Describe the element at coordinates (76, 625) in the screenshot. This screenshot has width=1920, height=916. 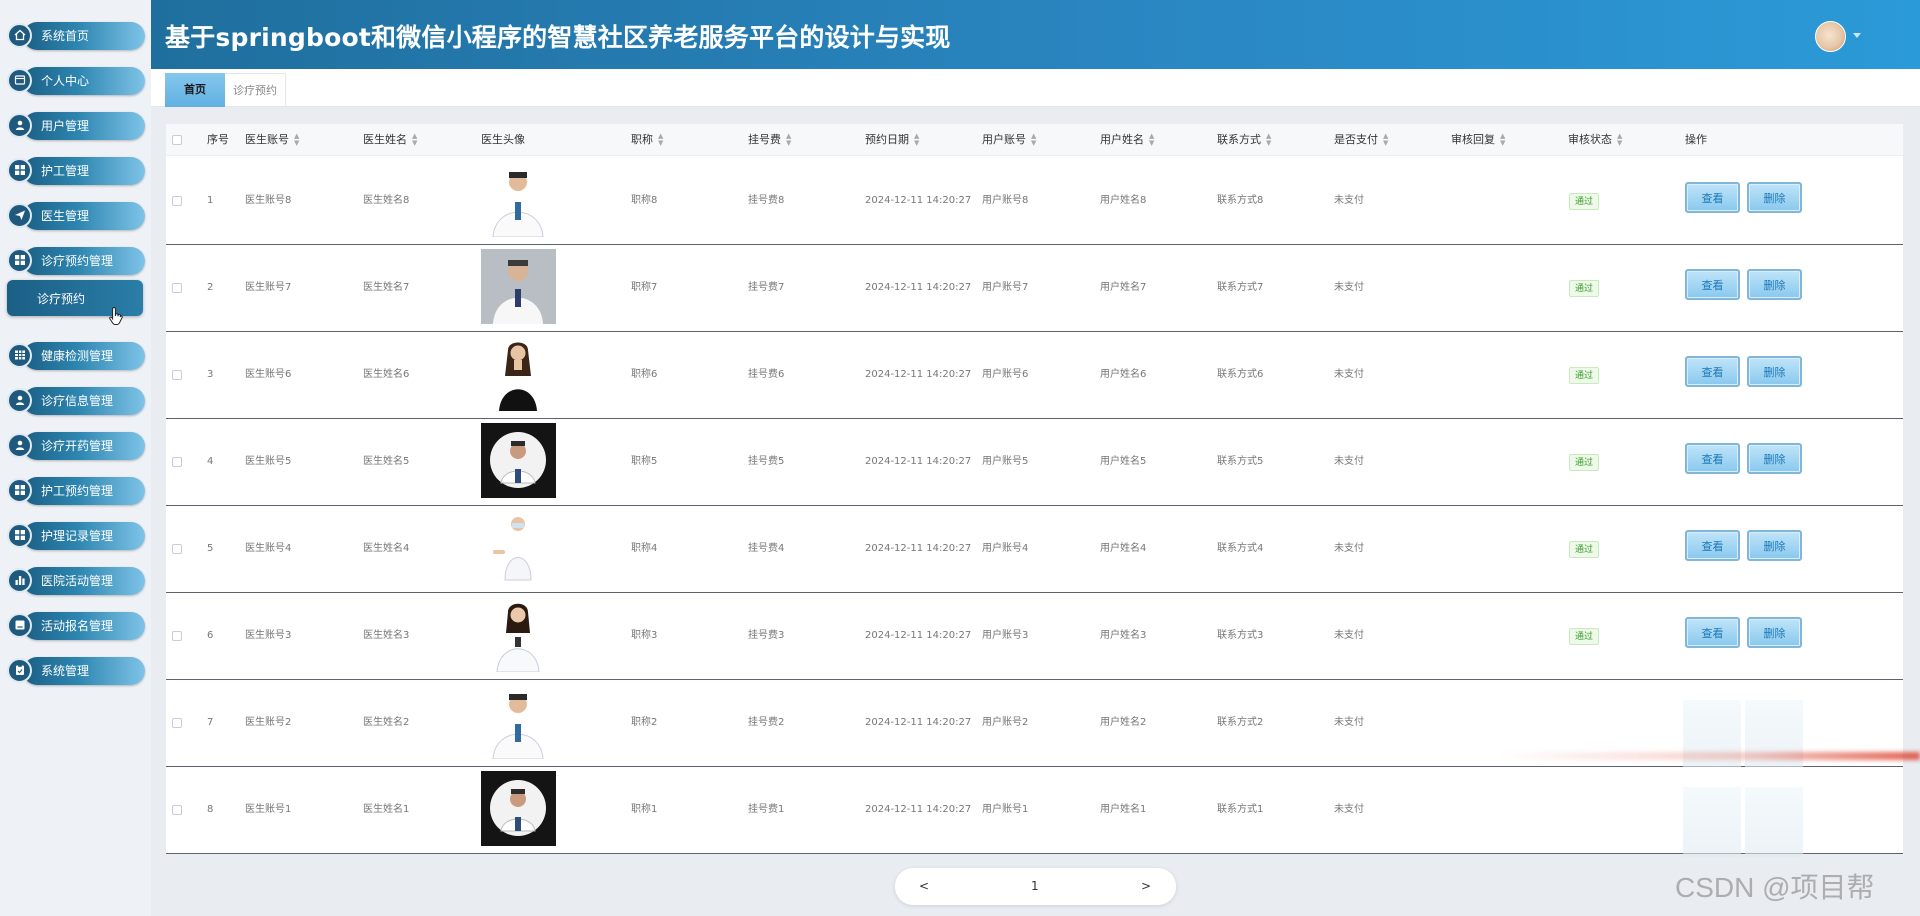
I see `sidebar-item-12: 活动报名管理` at that location.